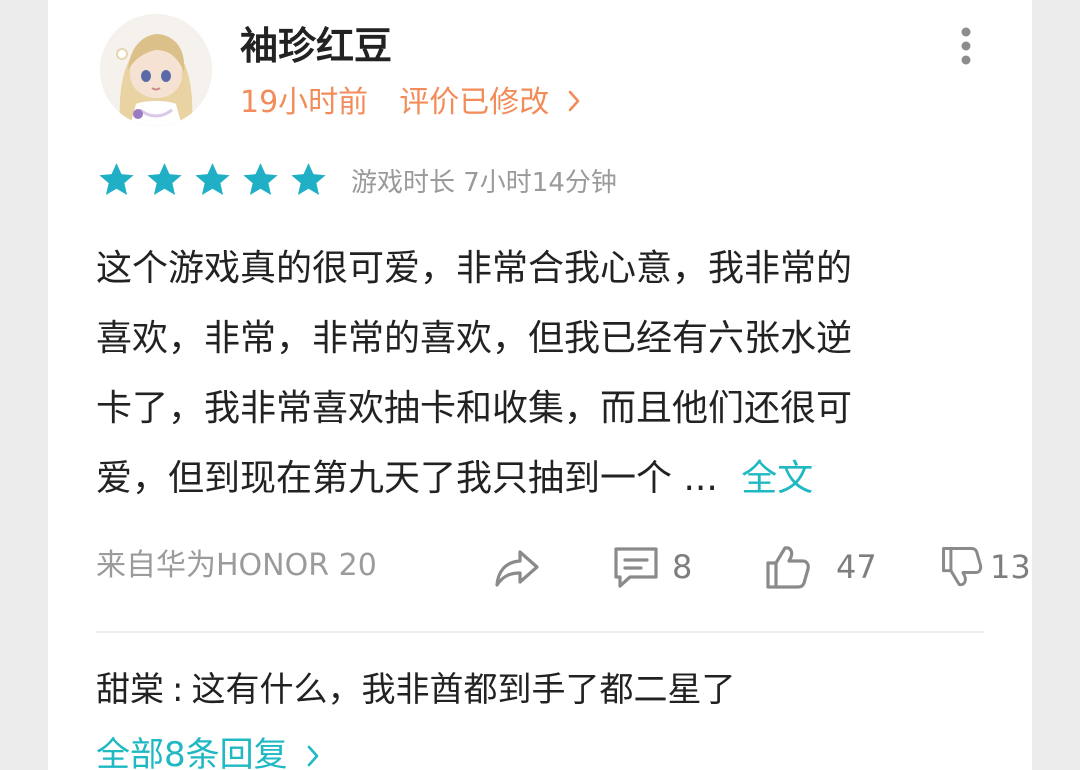 This screenshot has height=770, width=1080. I want to click on playtime: 游戏时长 7小时14分钟, so click(484, 182).